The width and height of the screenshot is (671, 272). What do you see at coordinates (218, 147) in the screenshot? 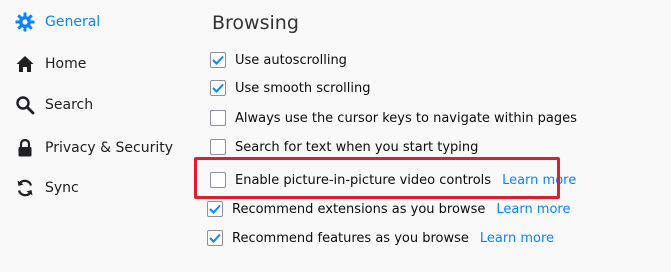
I see `search-when-typing-checkbox` at bounding box center [218, 147].